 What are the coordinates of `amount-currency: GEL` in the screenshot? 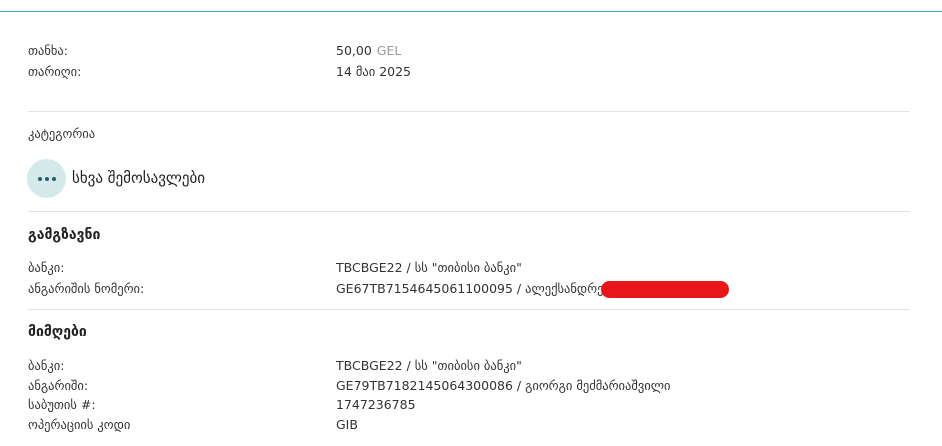 It's located at (389, 50).